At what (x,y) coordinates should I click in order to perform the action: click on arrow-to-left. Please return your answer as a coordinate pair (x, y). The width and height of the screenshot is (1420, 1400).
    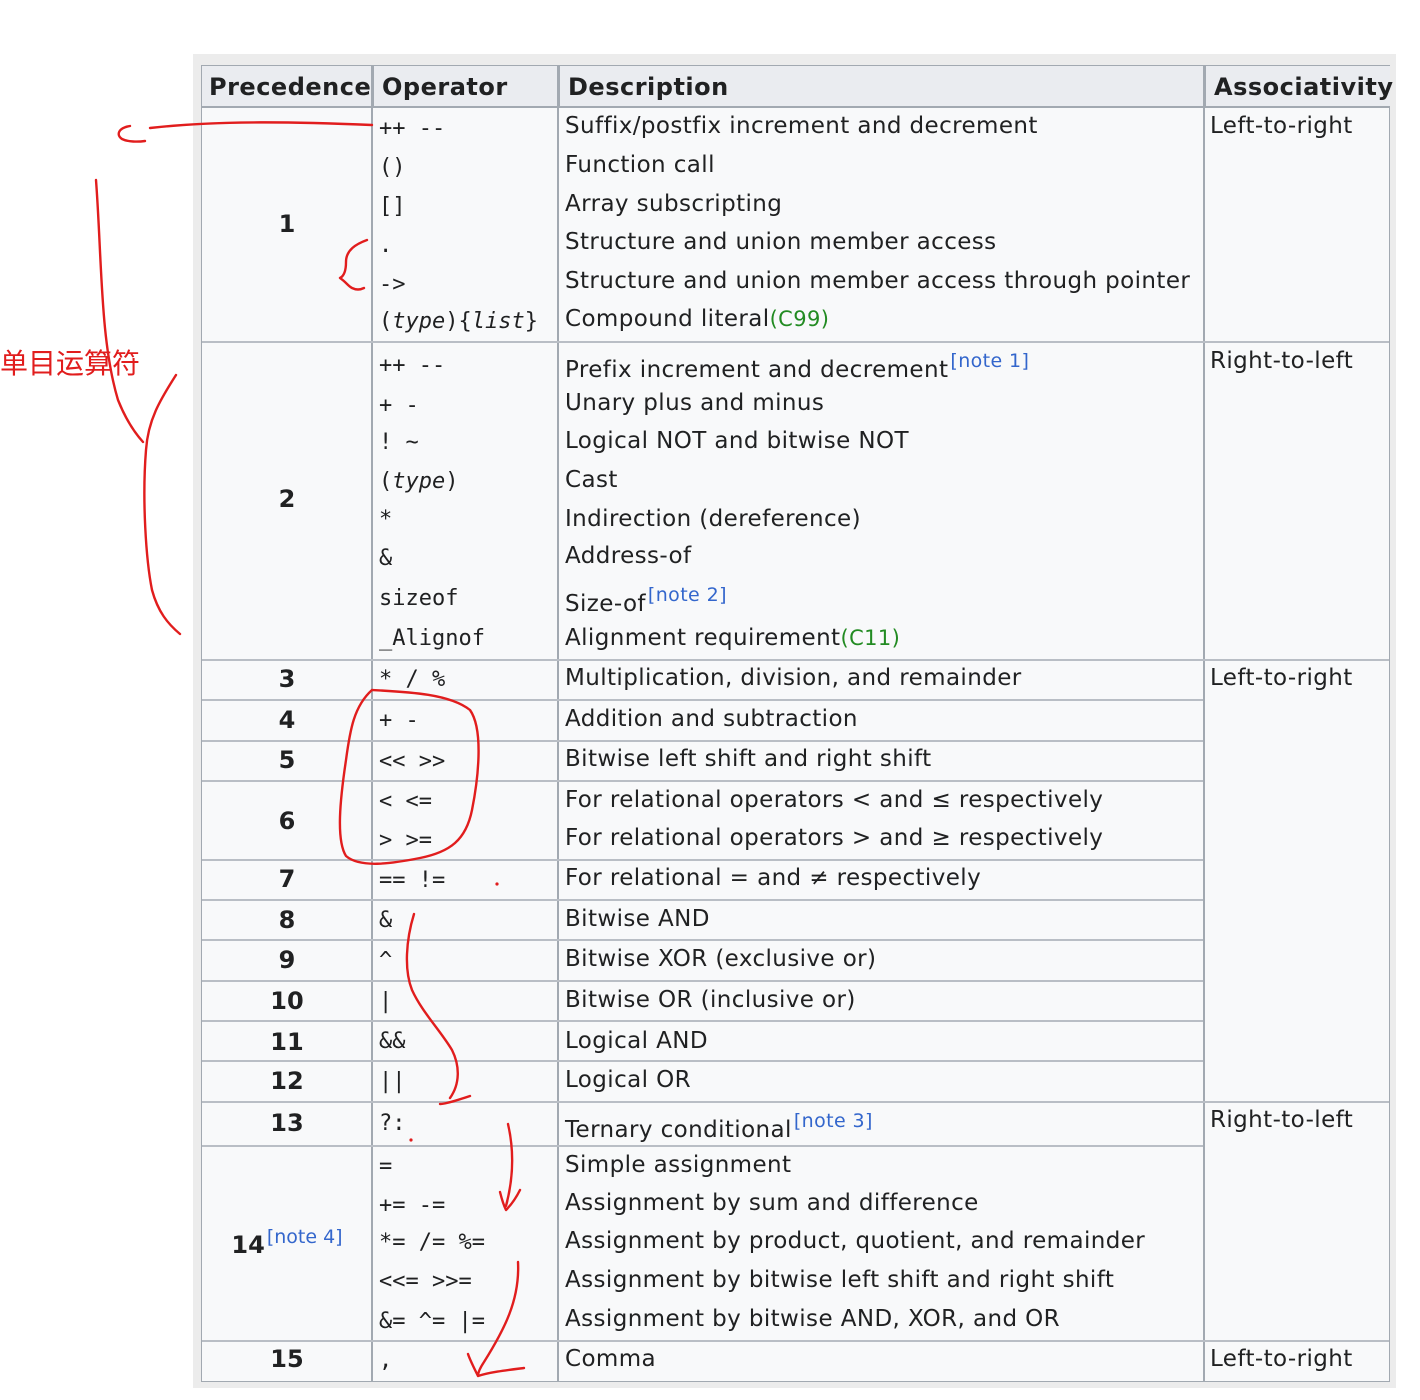
    Looking at the image, I should click on (245, 132).